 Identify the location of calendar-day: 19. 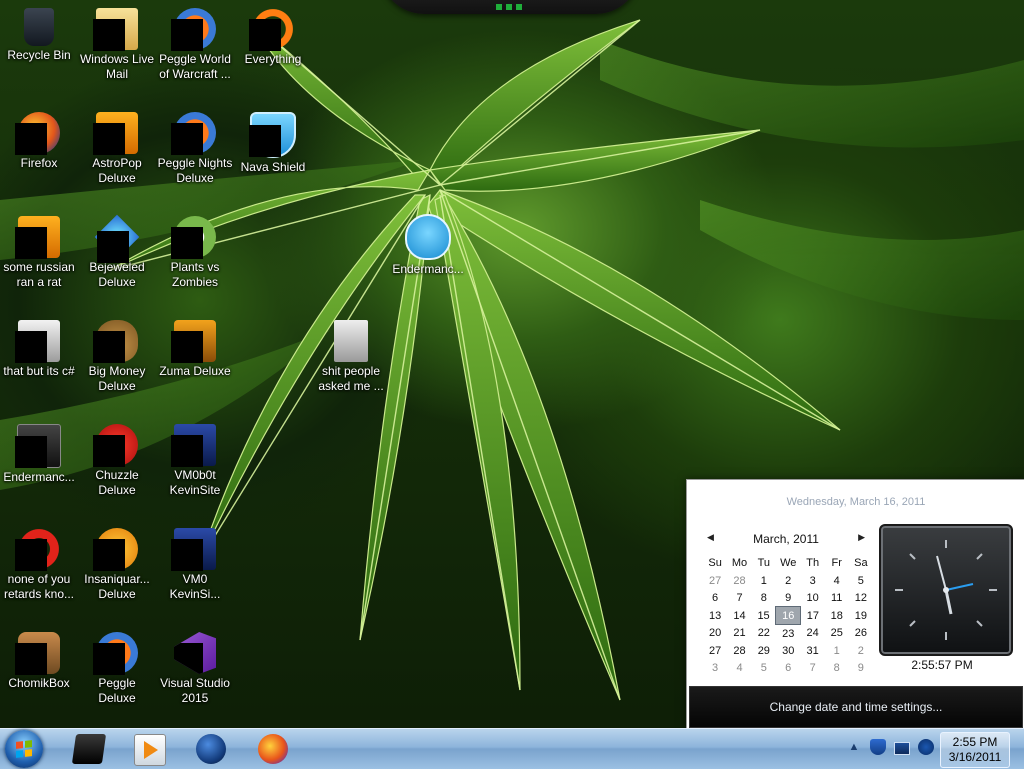
(861, 616).